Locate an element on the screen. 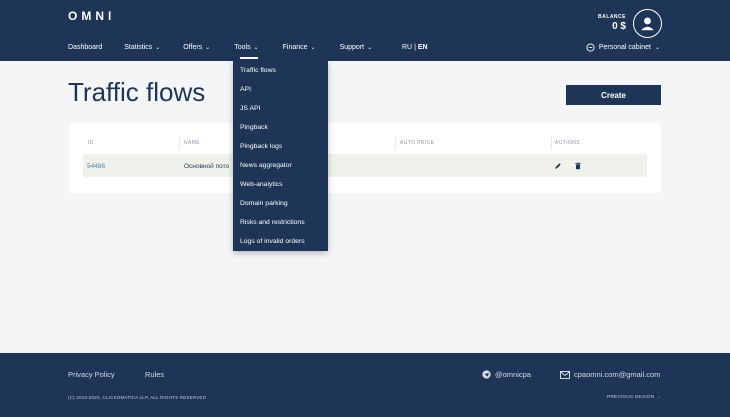  language-switcher: RU | EN is located at coordinates (415, 47).